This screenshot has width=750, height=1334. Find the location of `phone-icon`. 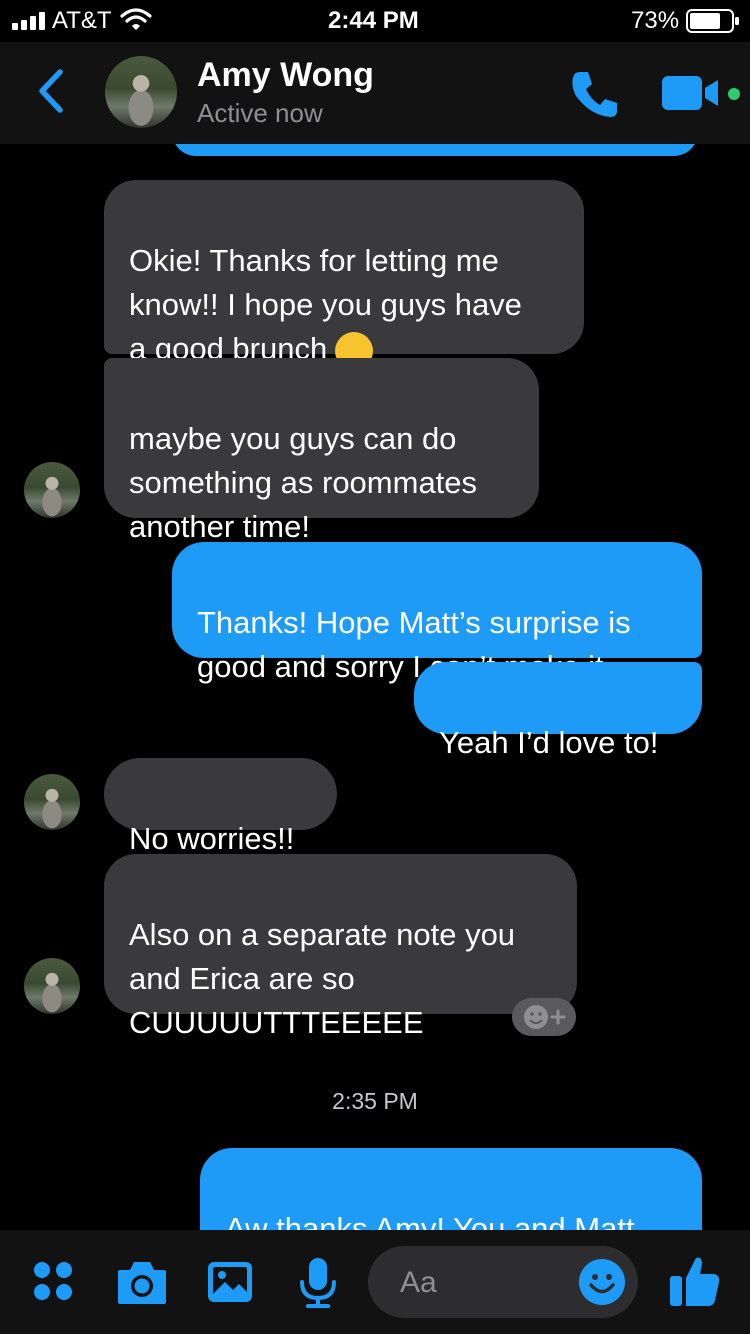

phone-icon is located at coordinates (594, 94).